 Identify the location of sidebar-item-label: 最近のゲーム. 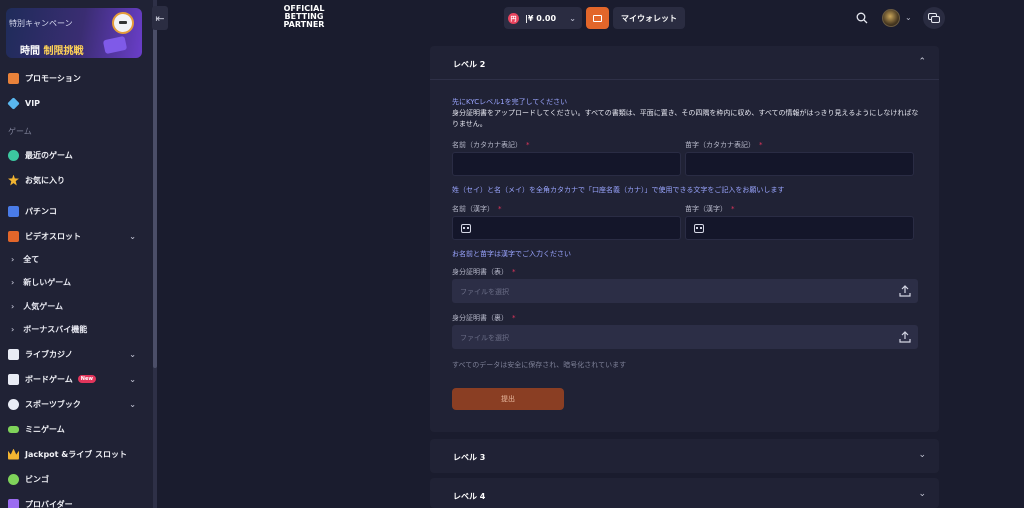
(49, 155).